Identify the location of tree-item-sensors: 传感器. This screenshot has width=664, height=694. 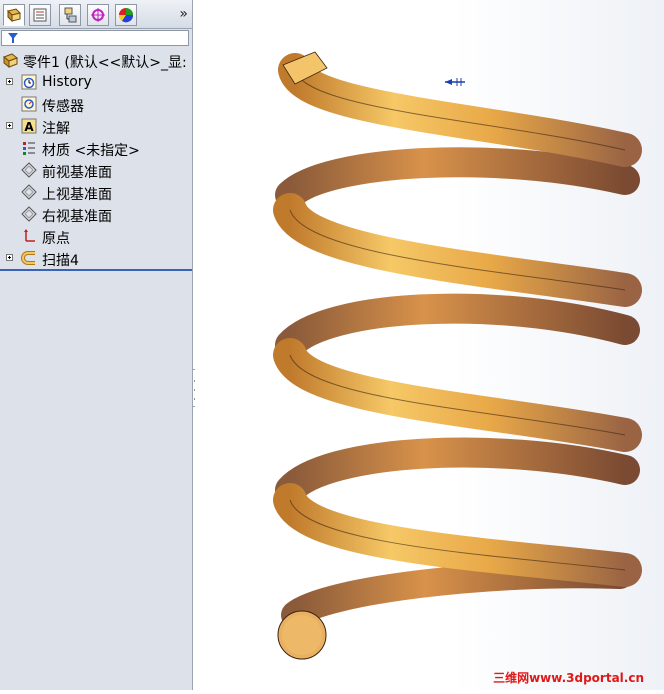
(96, 104).